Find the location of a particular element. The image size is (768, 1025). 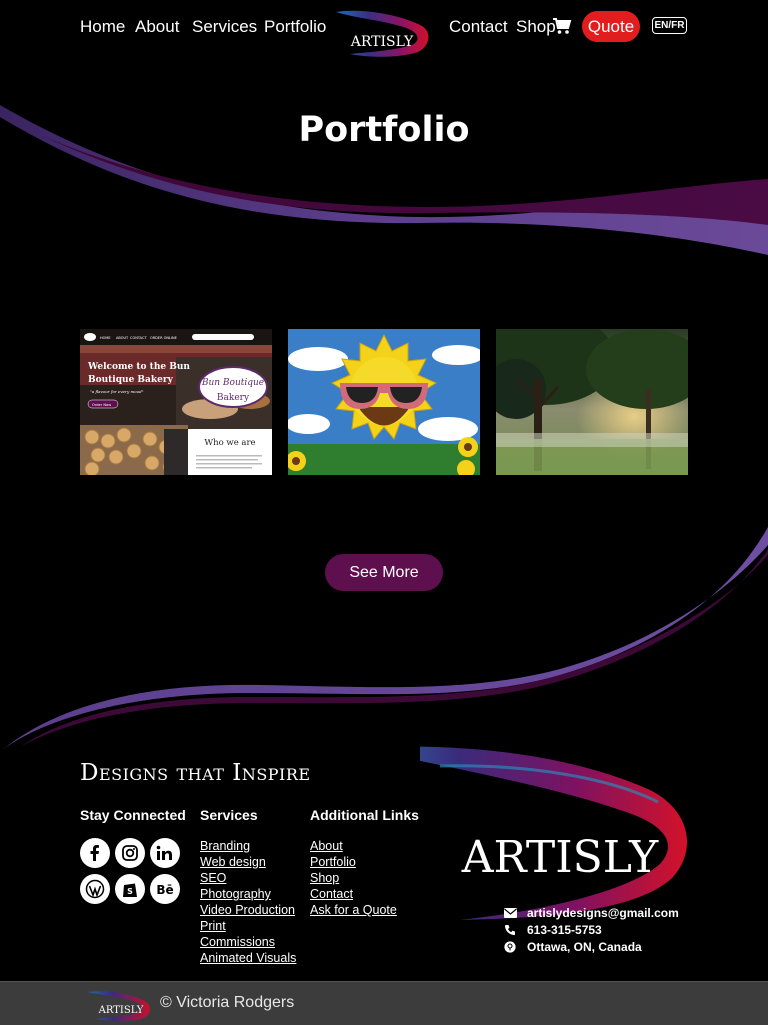

facebook-icon is located at coordinates (95, 853).